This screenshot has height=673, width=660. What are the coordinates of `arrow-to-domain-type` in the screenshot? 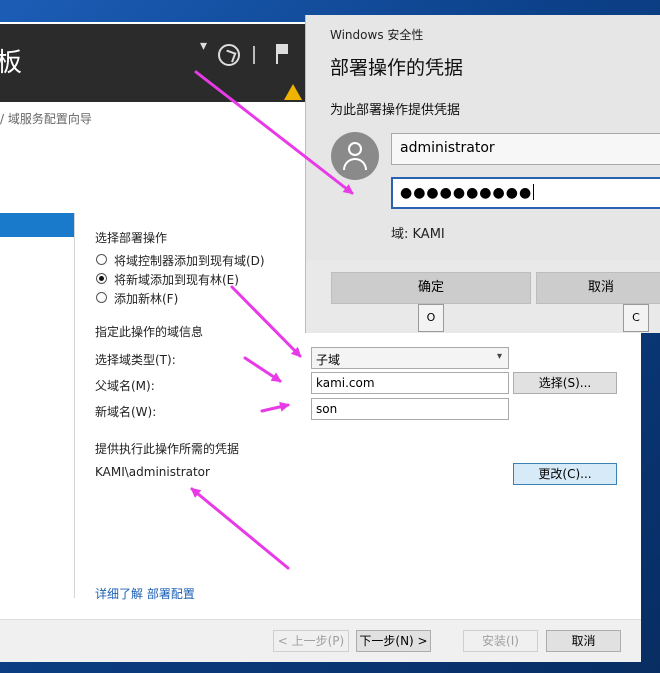 It's located at (266, 321).